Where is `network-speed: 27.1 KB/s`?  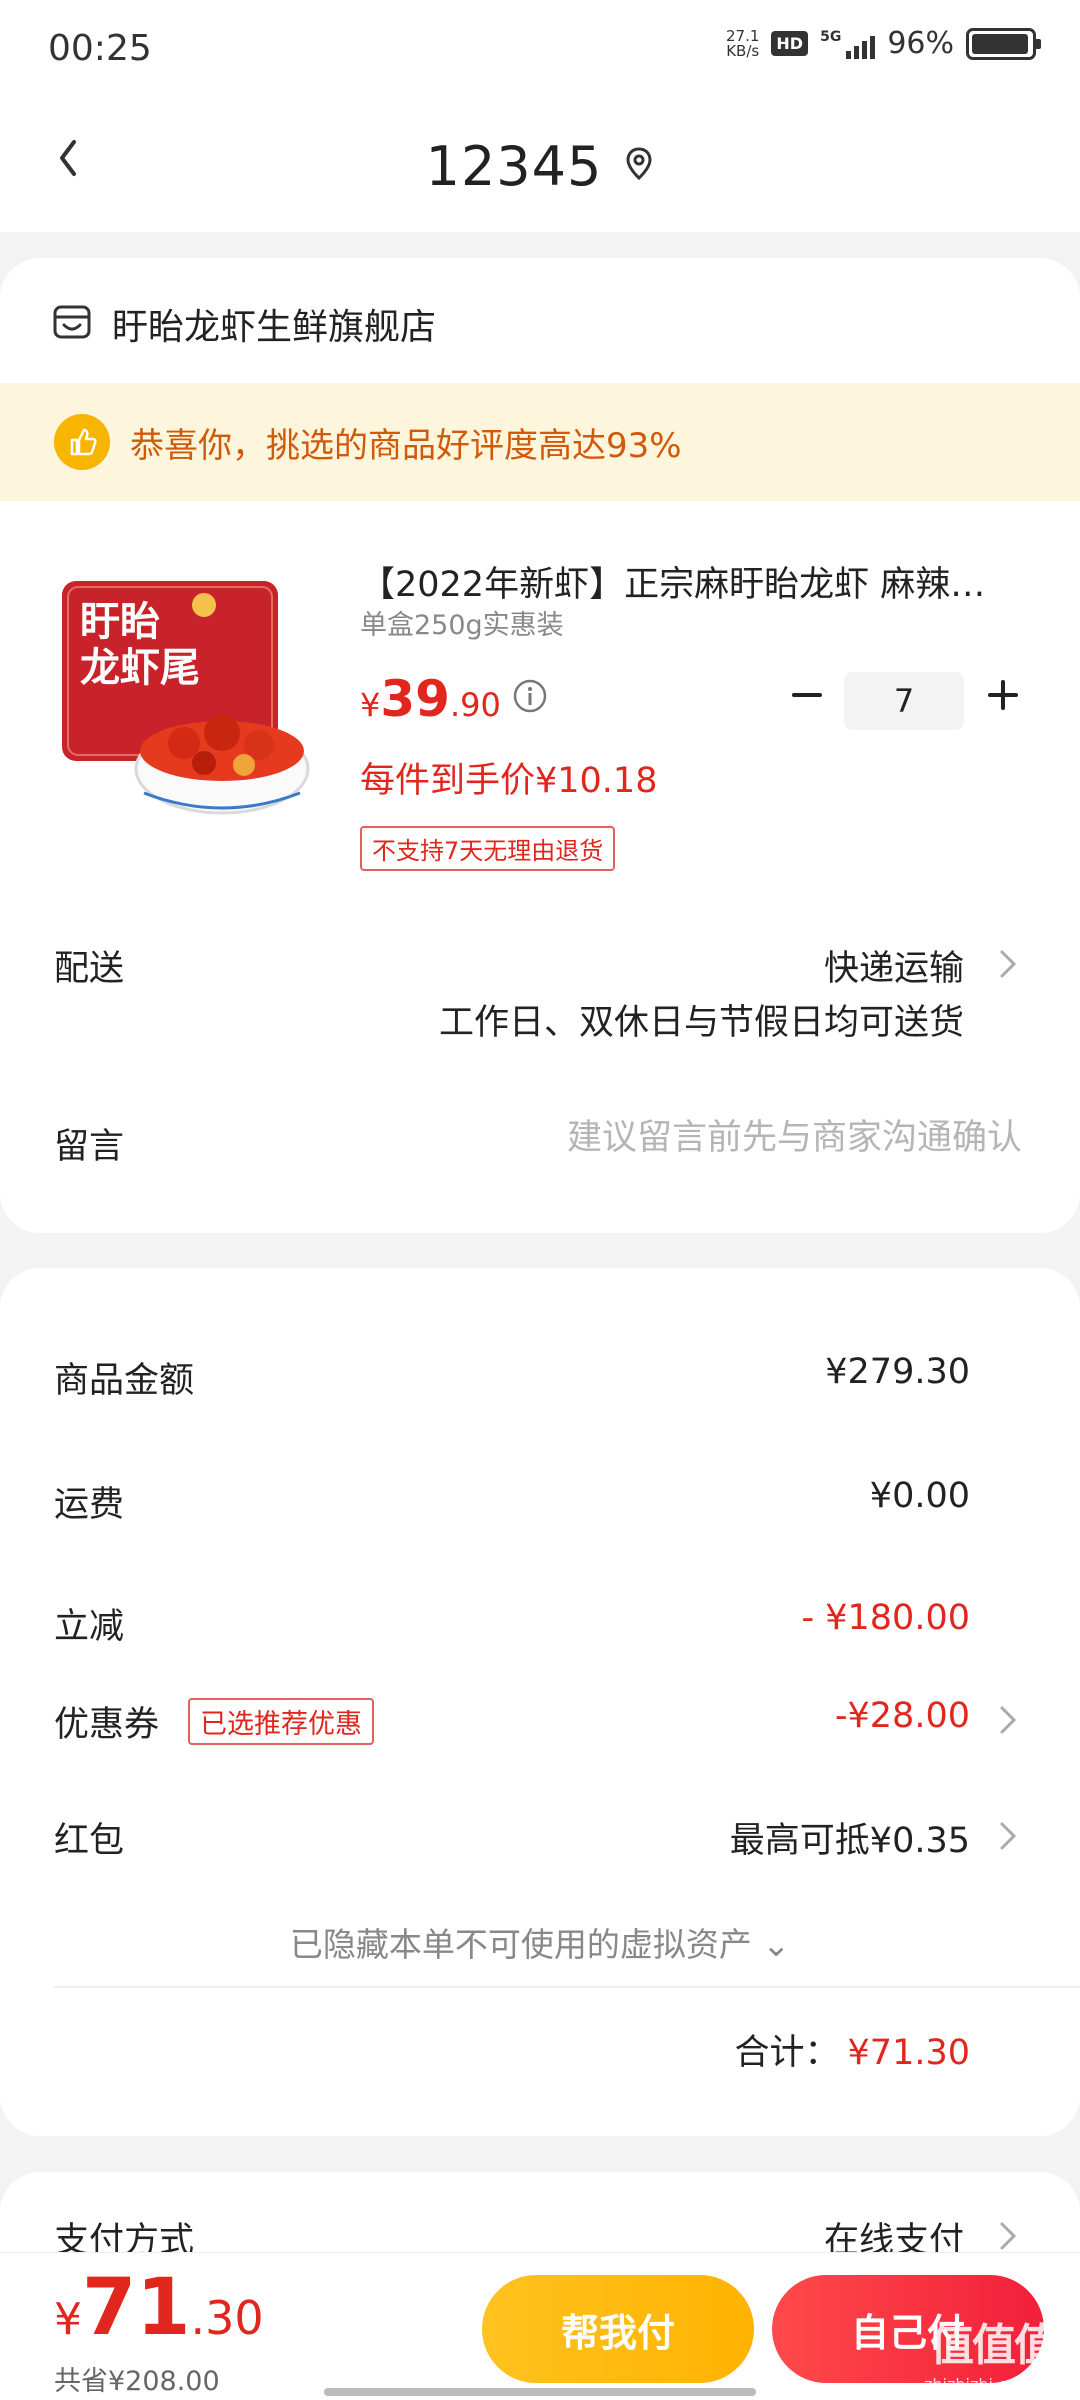 network-speed: 27.1 KB/s is located at coordinates (743, 43).